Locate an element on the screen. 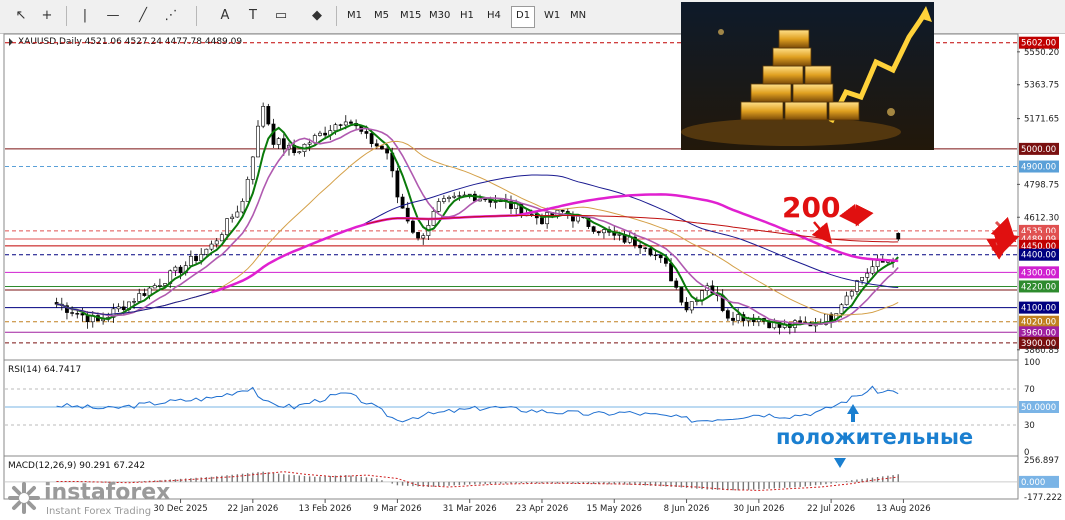 Image resolution: width=1065 pixels, height=520 pixels. y-tick-label: 5363.75 is located at coordinates (1041, 86).